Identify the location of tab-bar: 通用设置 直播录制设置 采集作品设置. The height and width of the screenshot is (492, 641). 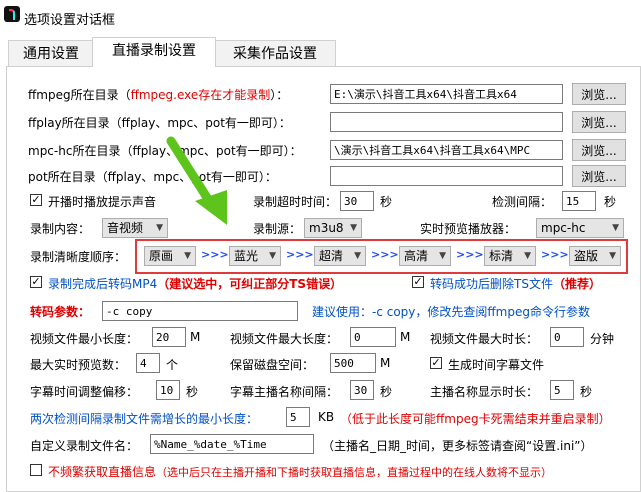
(320, 52).